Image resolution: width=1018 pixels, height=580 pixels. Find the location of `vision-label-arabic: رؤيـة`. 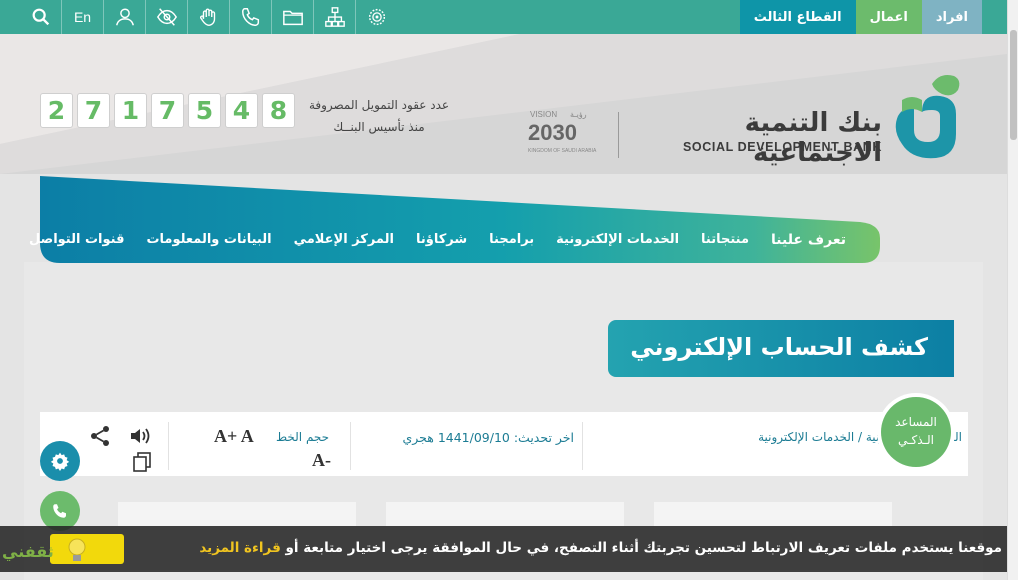

vision-label-arabic: رؤيـة is located at coordinates (578, 114).